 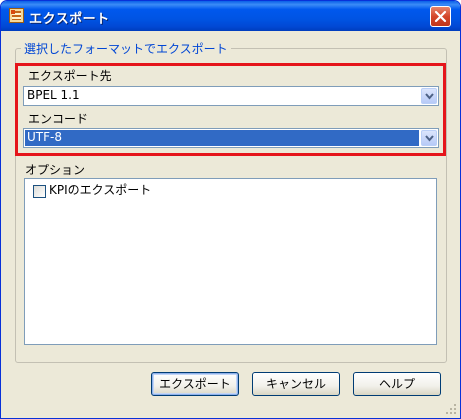 What do you see at coordinates (39, 191) in the screenshot?
I see `kpi-export-checkbox` at bounding box center [39, 191].